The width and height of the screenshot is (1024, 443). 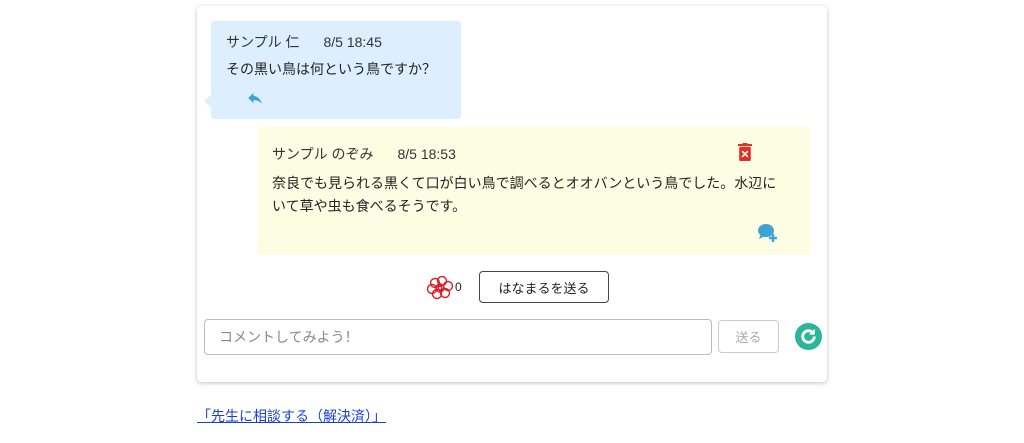 I want to click on reply-icon, so click(x=255, y=98).